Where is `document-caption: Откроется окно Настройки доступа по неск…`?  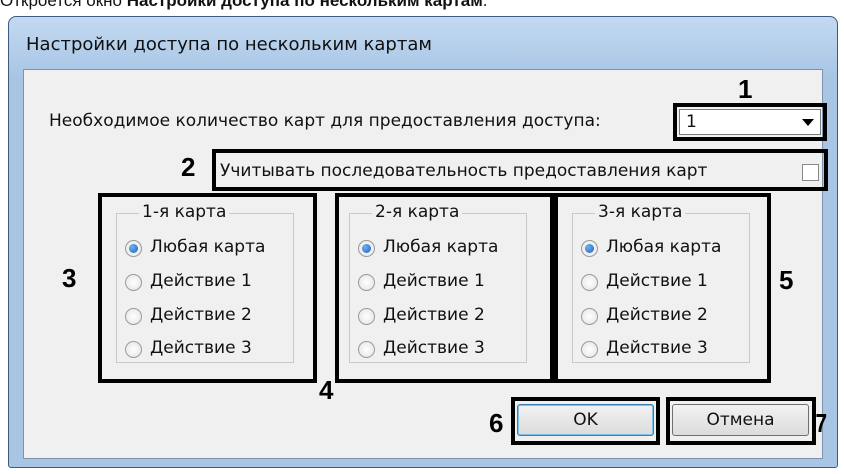 document-caption: Откроется окно Настройки доступа по неск… is located at coordinates (244, 5).